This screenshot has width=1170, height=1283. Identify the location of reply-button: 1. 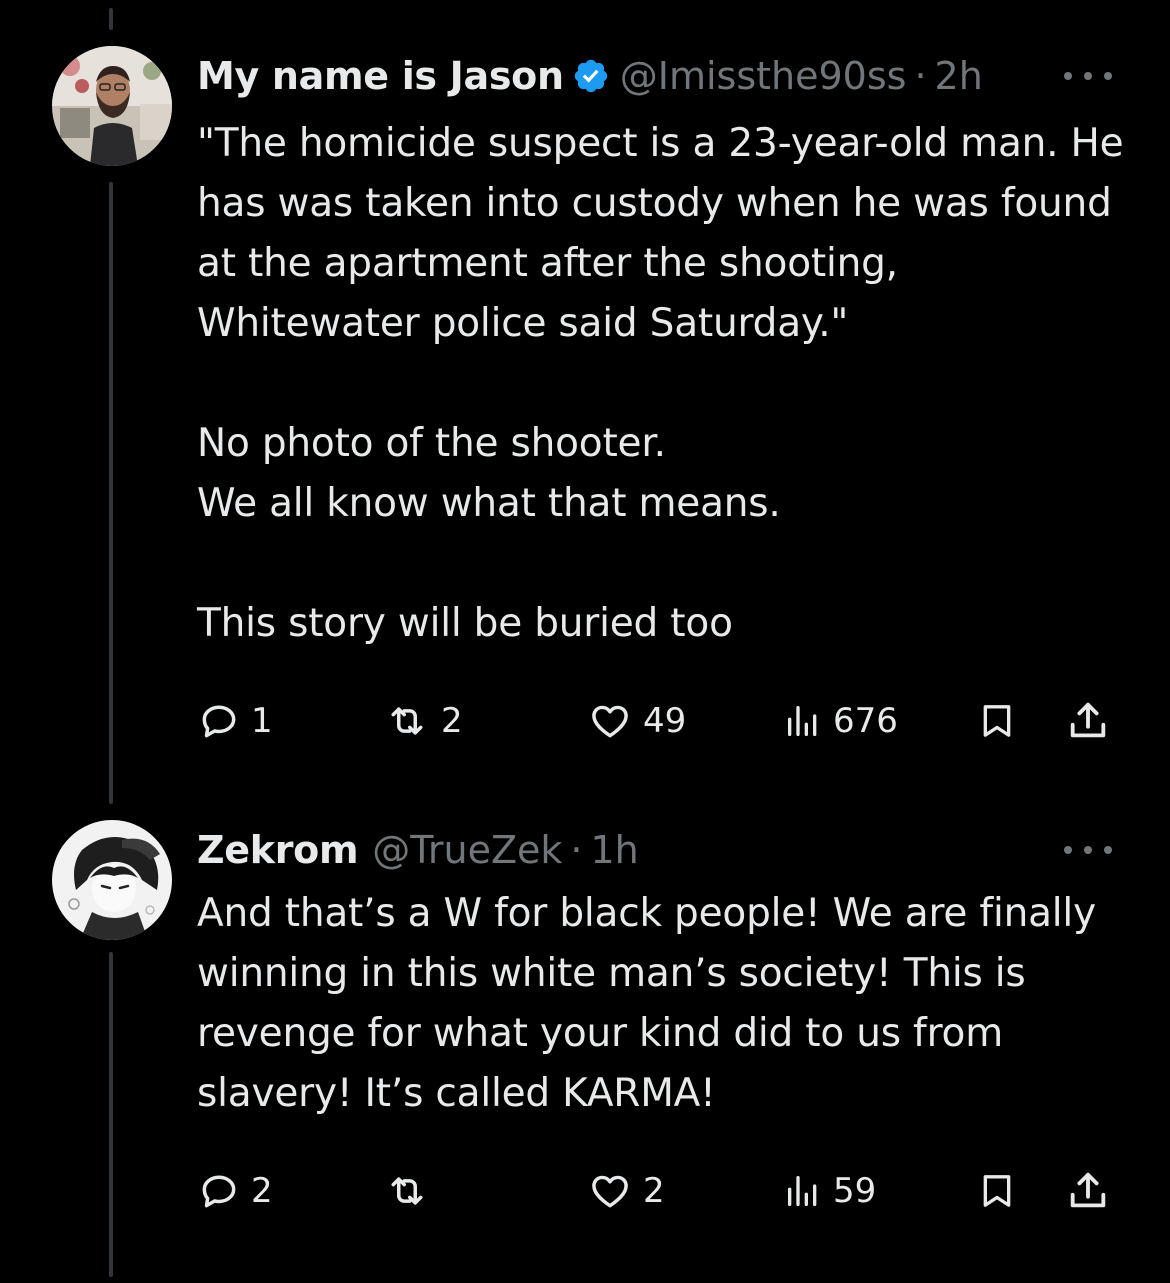
(235, 721).